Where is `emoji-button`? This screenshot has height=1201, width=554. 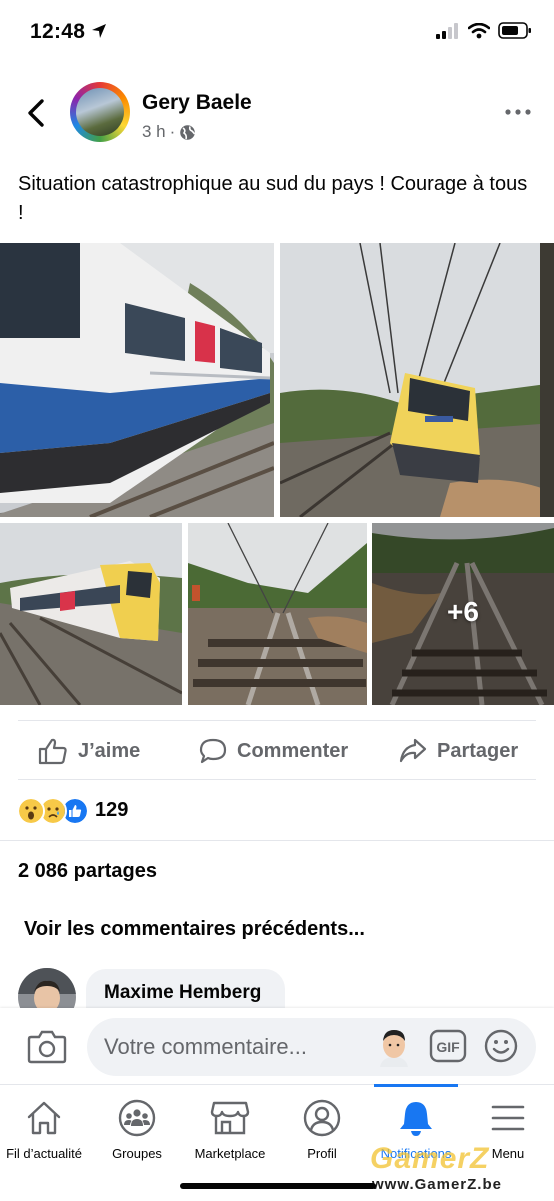 emoji-button is located at coordinates (501, 1046).